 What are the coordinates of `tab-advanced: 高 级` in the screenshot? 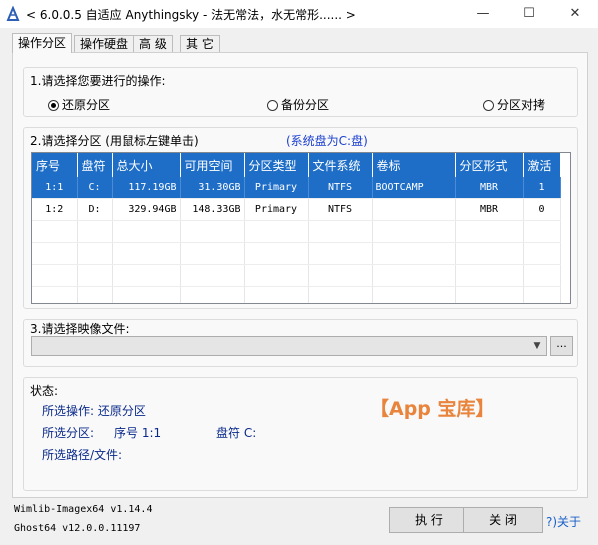 It's located at (153, 44).